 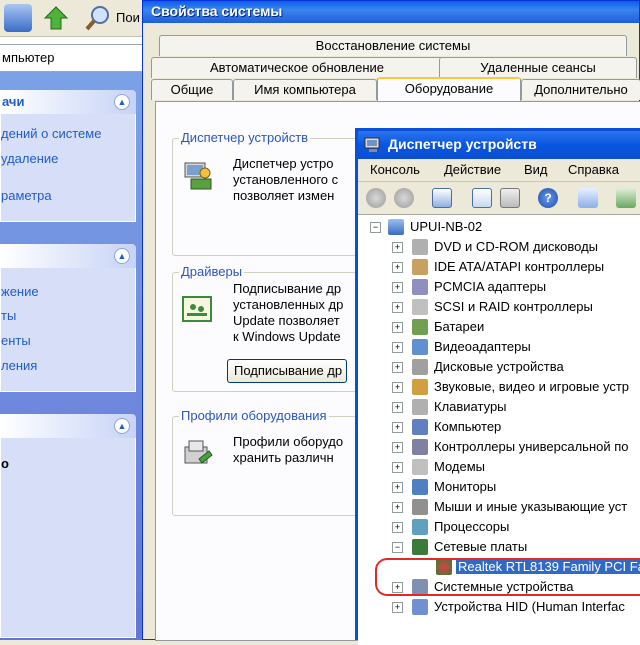 What do you see at coordinates (499, 247) in the screenshot?
I see `tree-category: + DVD и CD-ROM дисководы` at bounding box center [499, 247].